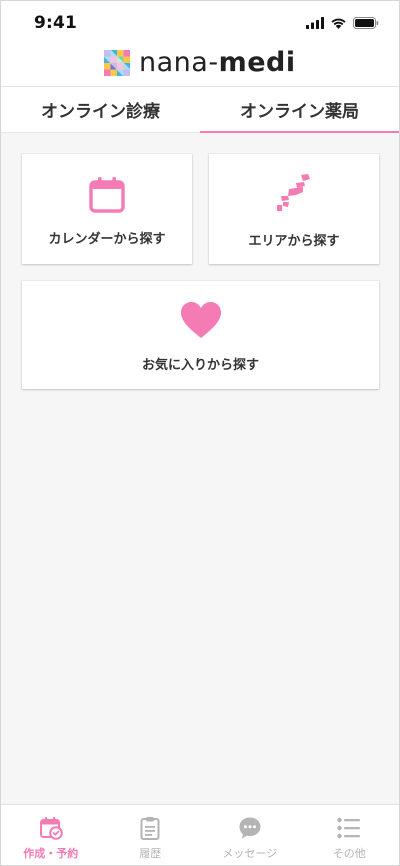 This screenshot has height=866, width=400. What do you see at coordinates (294, 241) in the screenshot?
I see `card-label: エリアから探す` at bounding box center [294, 241].